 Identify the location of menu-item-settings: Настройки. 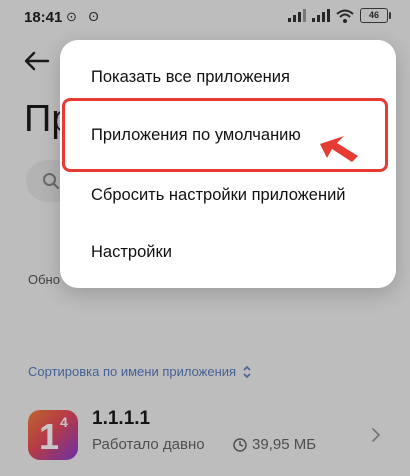
(131, 252).